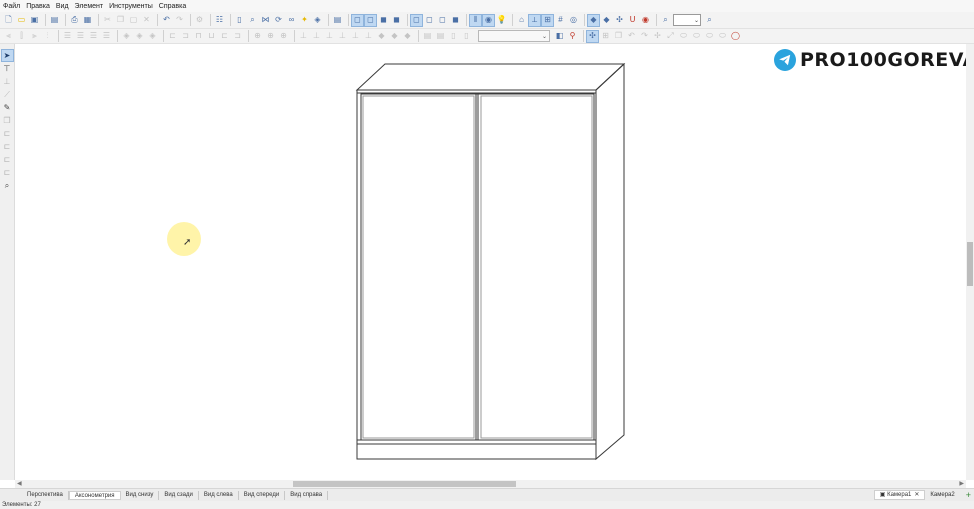 This screenshot has height=509, width=974. I want to click on copy-icon: ❐, so click(120, 20).